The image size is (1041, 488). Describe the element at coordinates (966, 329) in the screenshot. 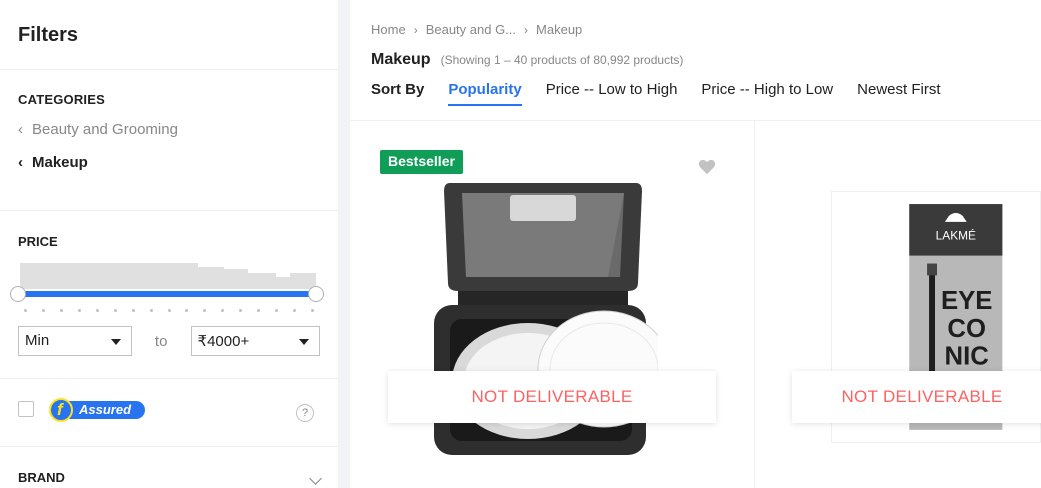

I see `svg-text: CO` at that location.